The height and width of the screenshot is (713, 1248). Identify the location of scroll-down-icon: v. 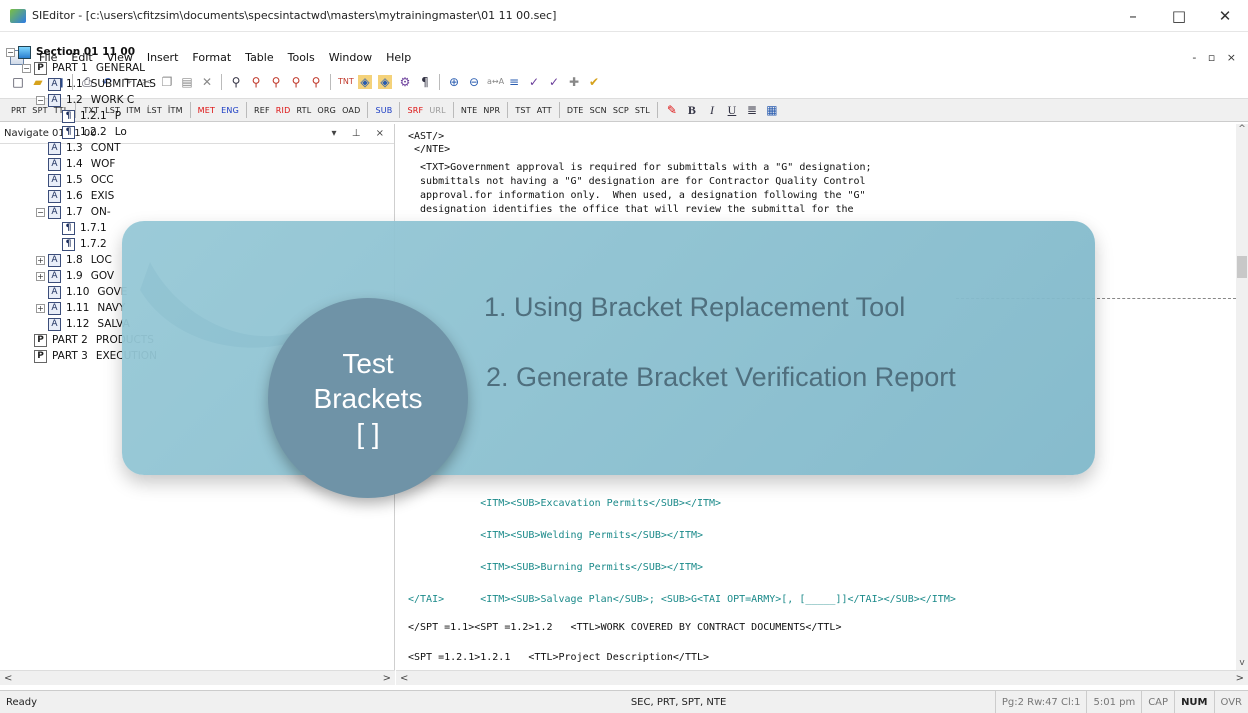
(1242, 663).